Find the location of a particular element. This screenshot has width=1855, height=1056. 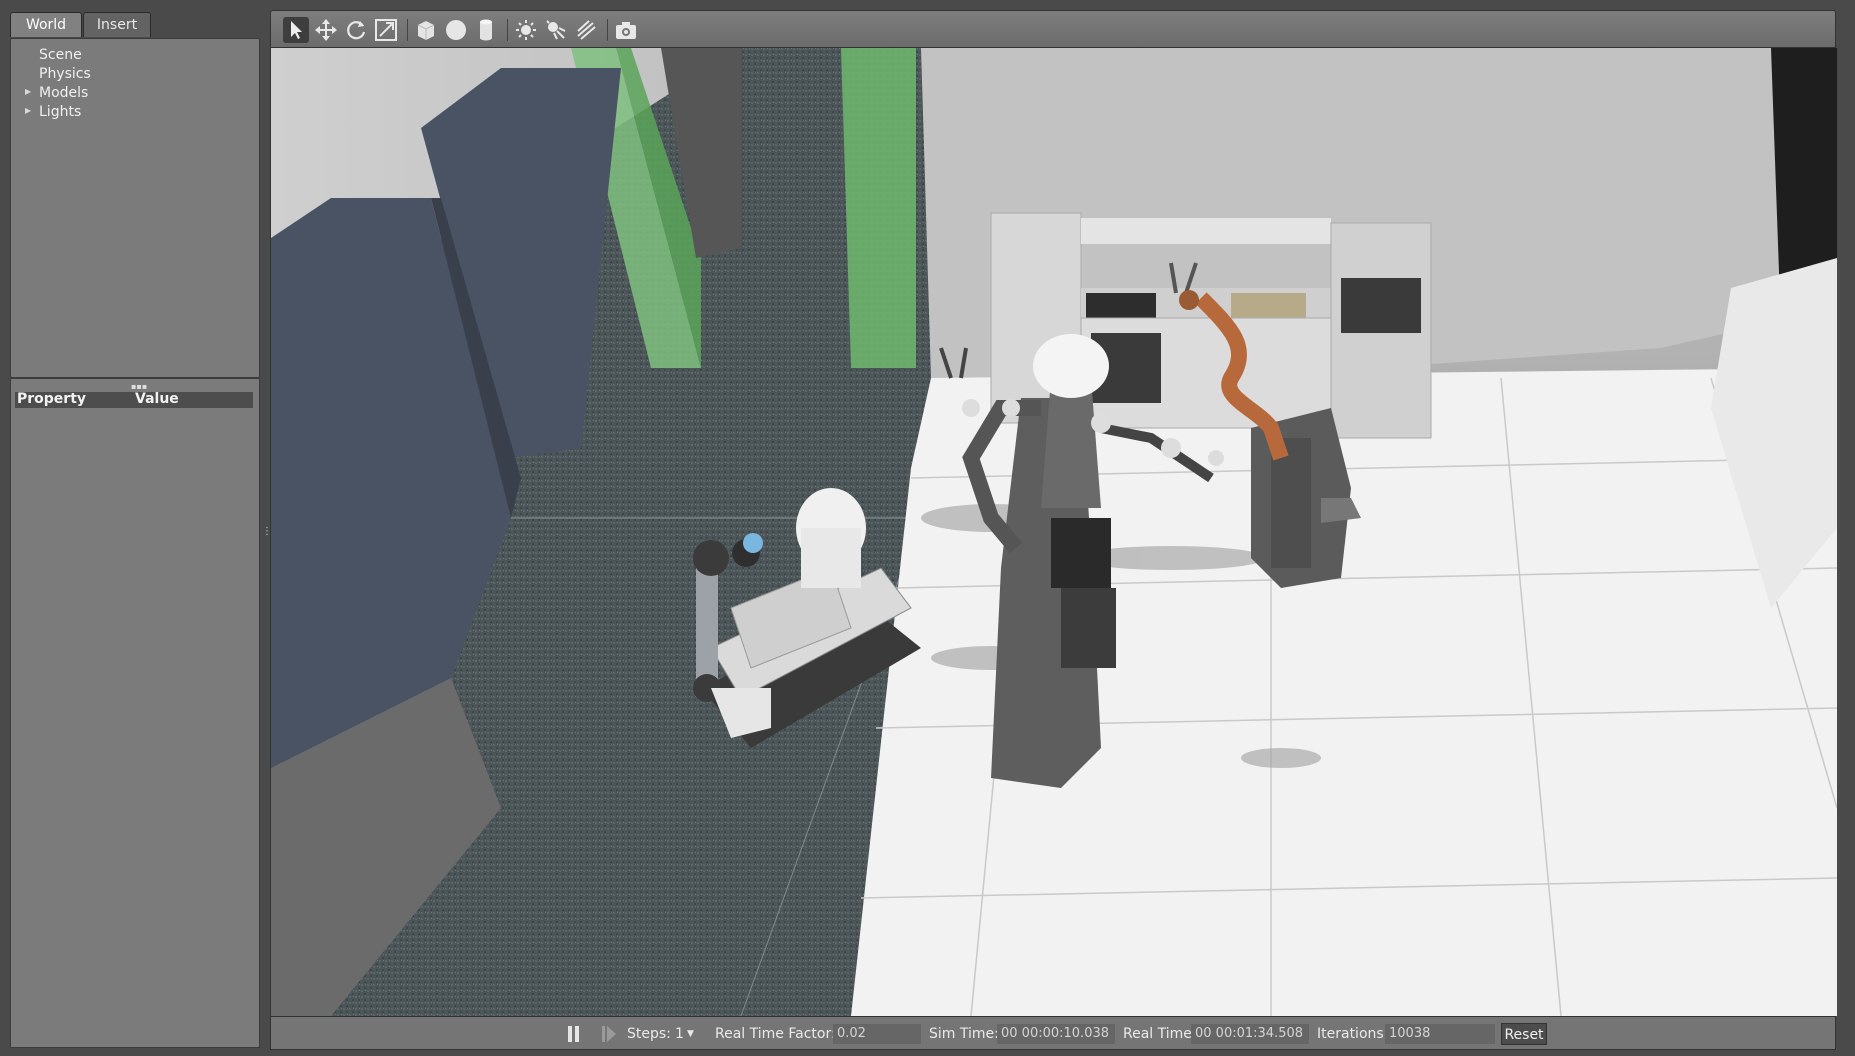

rtf-label: Real Time Factor: is located at coordinates (775, 1034).